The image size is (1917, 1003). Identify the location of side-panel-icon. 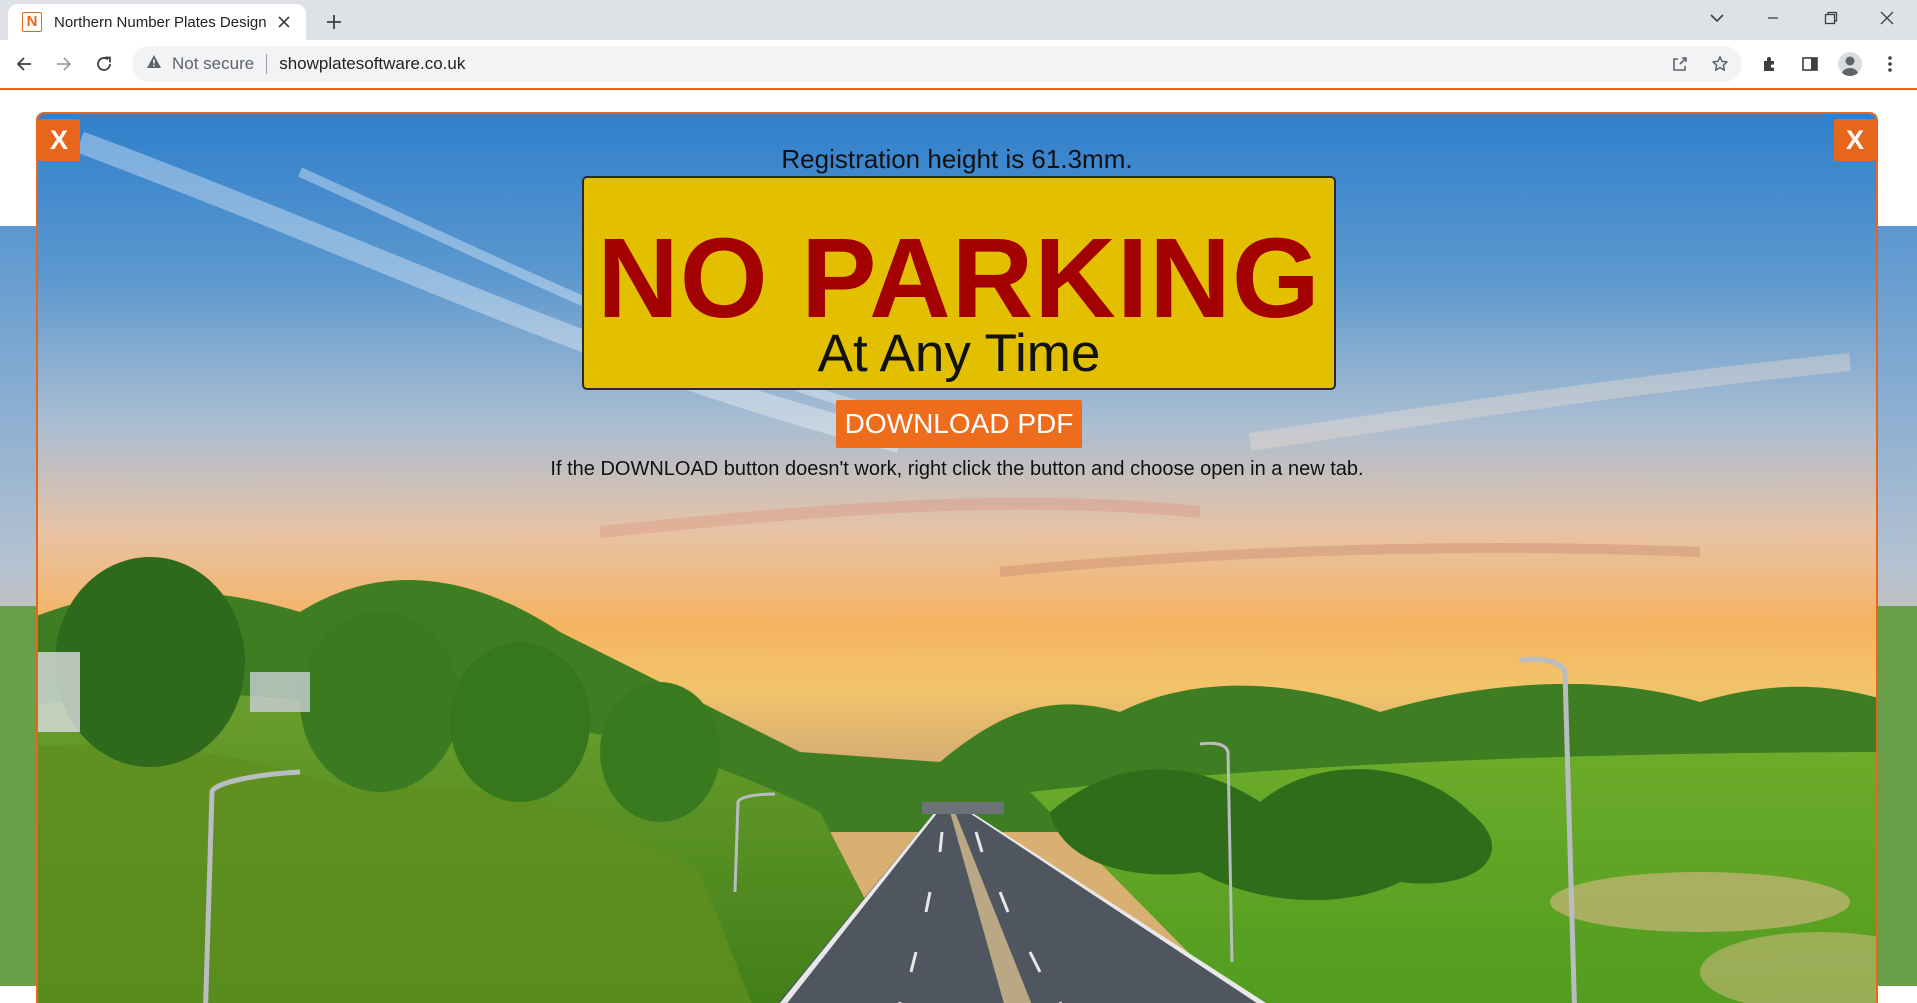
(1810, 64).